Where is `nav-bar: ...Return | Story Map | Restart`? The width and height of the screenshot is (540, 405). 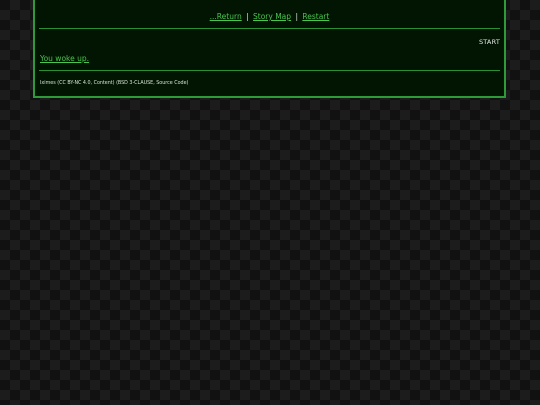
nav-bar: ...Return | Story Map | Restart is located at coordinates (269, 16).